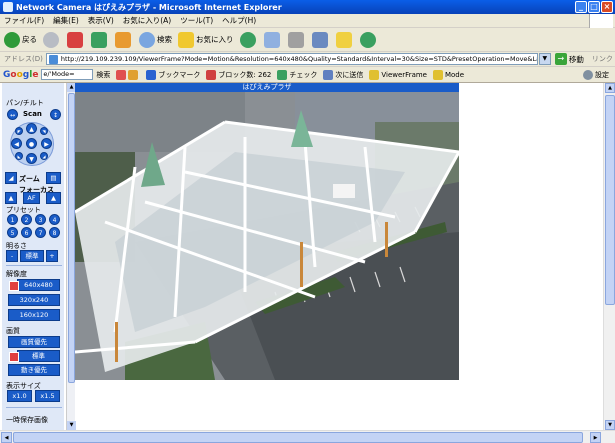 This screenshot has width=615, height=443. What do you see at coordinates (272, 39) in the screenshot?
I see `mail-button` at bounding box center [272, 39].